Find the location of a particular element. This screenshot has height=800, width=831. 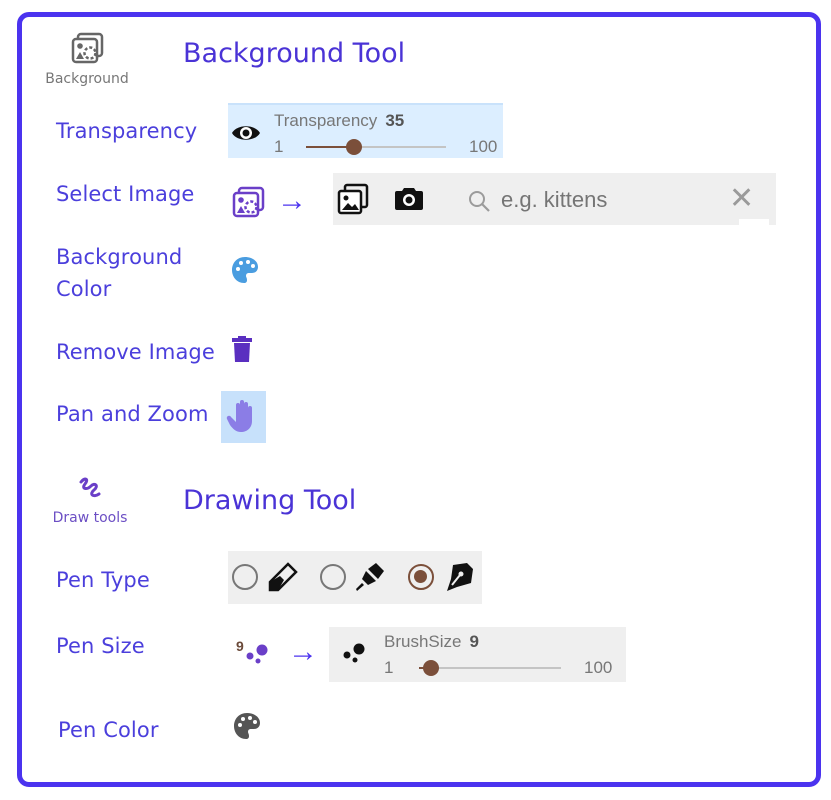

hand-icon is located at coordinates (239, 416).